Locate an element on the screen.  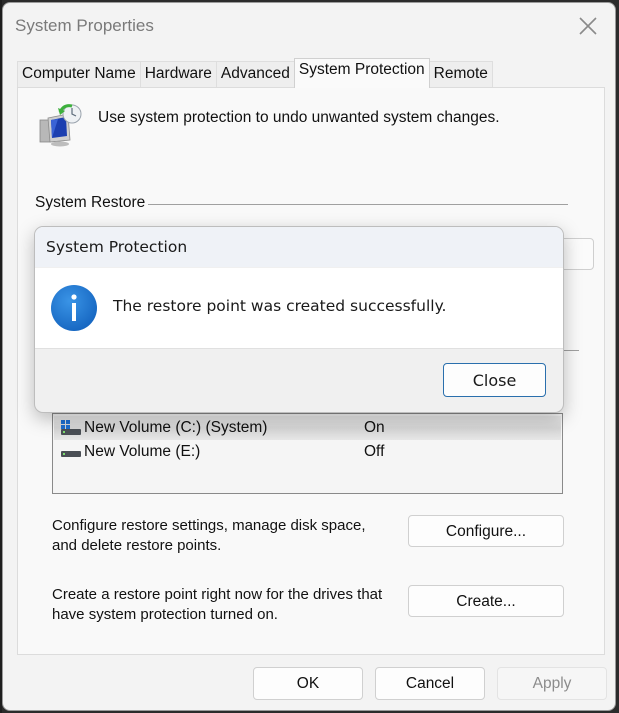
group-divider is located at coordinates (353, 204).